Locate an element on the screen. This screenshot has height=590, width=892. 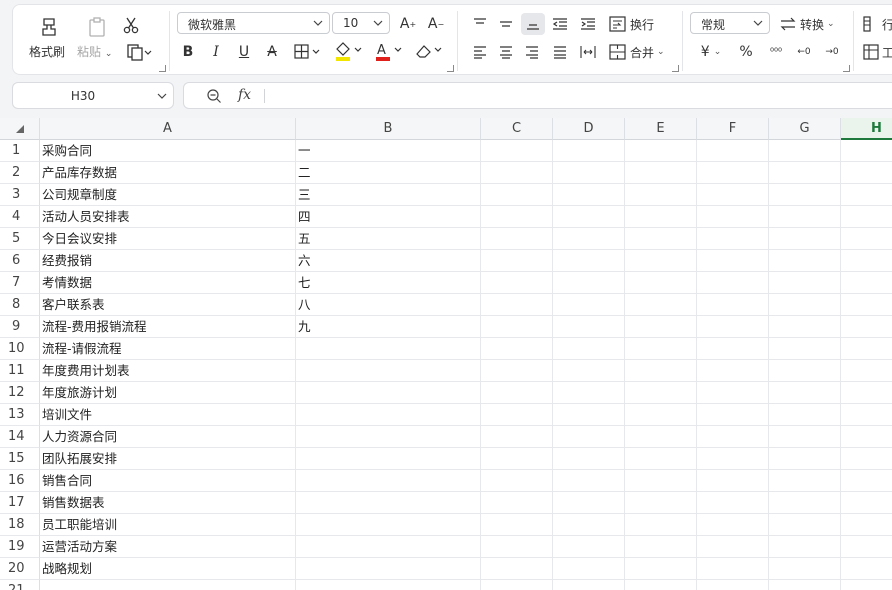
convert-button: 转换 ⌄ is located at coordinates (810, 24).